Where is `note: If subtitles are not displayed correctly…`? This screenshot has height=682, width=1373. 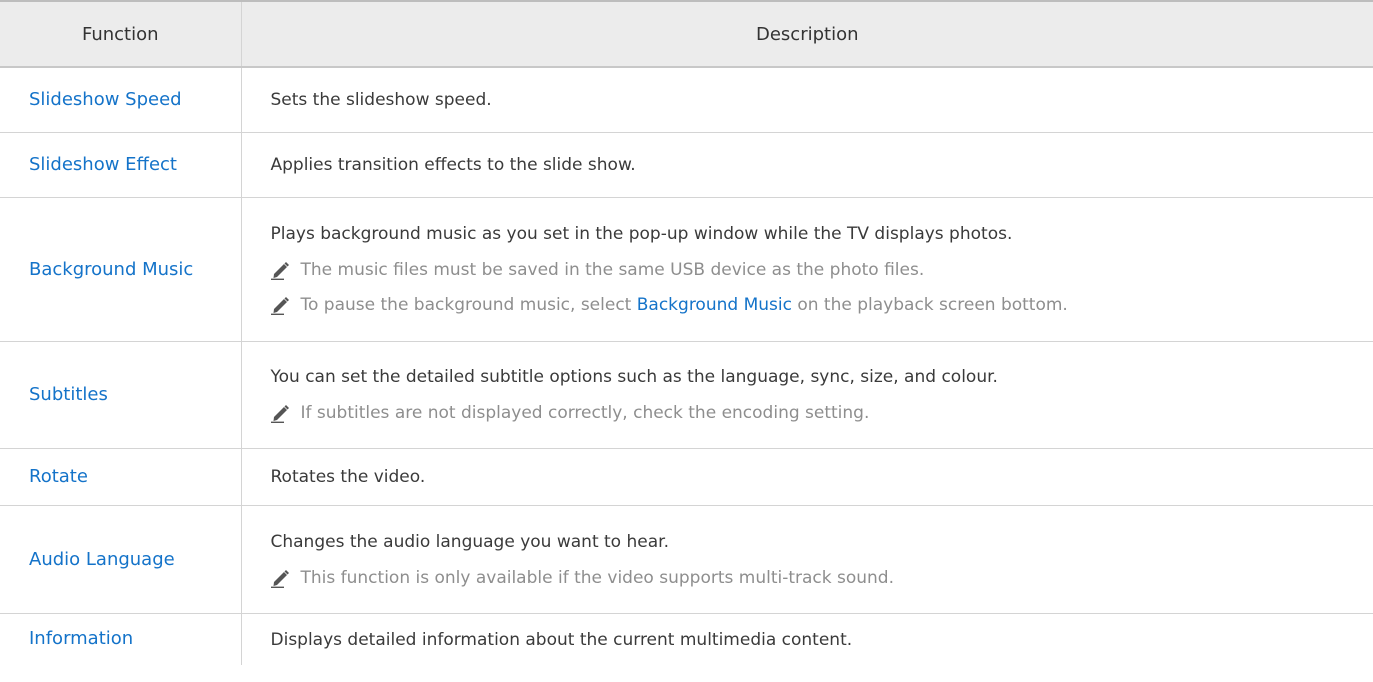
note: If subtitles are not displayed correctly… is located at coordinates (816, 413).